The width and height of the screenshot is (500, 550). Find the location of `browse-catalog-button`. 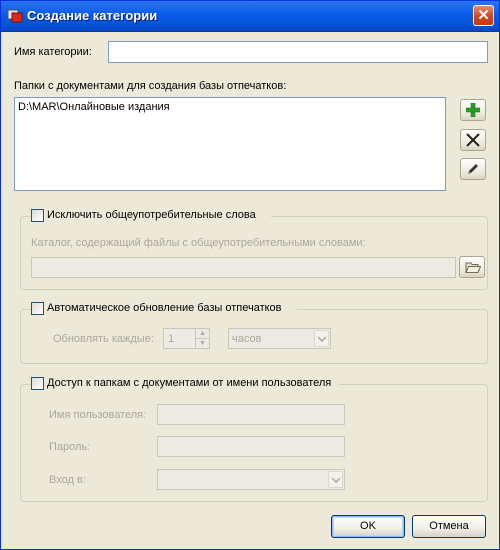

browse-catalog-button is located at coordinates (472, 267).